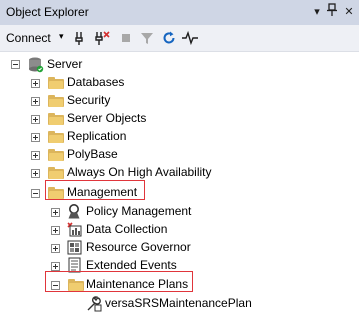 The image size is (359, 318). What do you see at coordinates (349, 12) in the screenshot?
I see `close-icon: ✕` at bounding box center [349, 12].